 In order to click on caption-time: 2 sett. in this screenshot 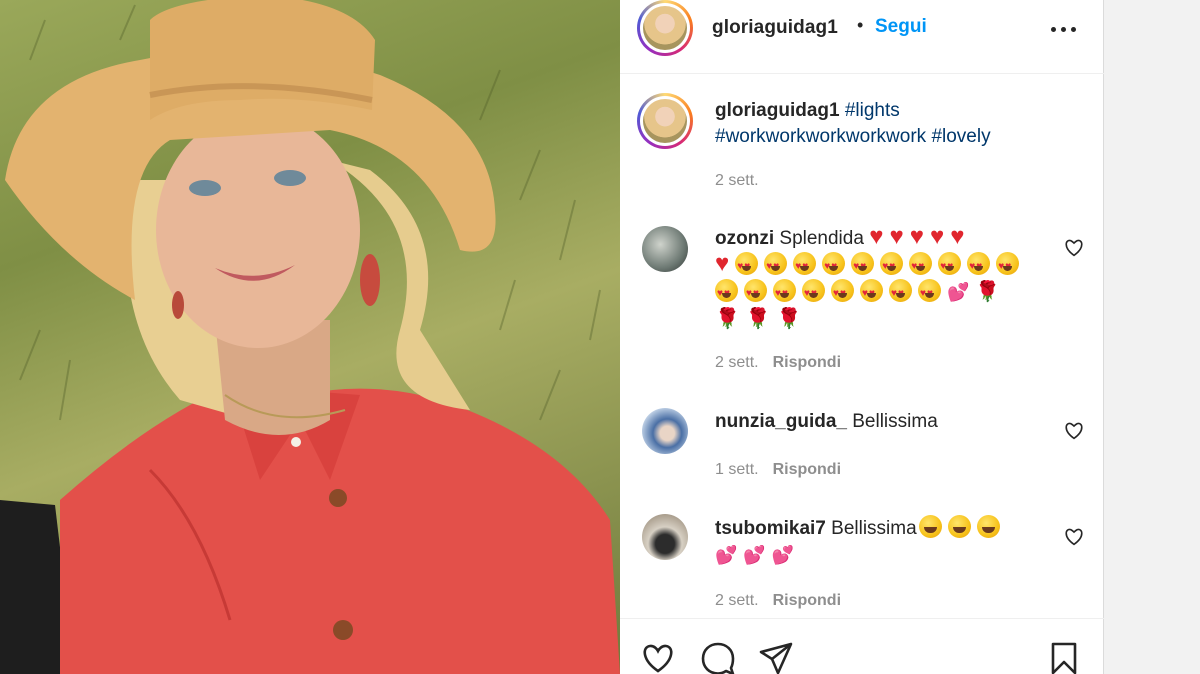, I will do `click(737, 181)`.